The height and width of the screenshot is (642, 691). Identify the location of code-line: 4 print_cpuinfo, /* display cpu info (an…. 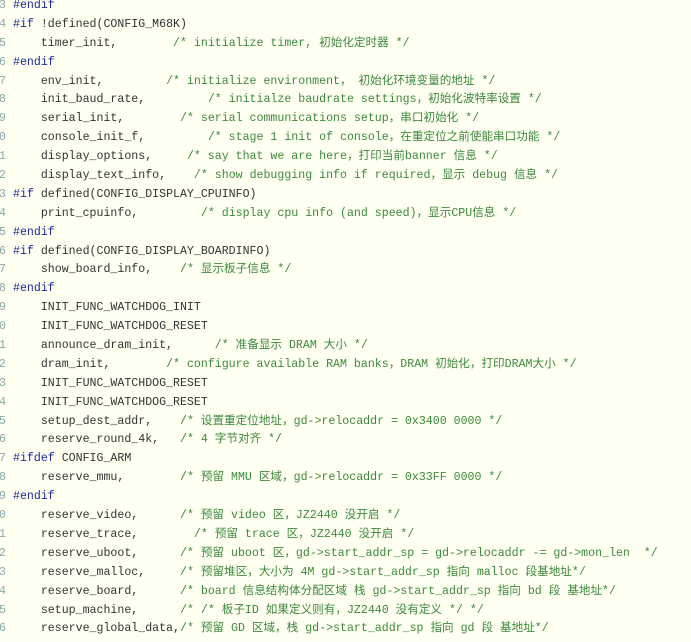
(345, 214).